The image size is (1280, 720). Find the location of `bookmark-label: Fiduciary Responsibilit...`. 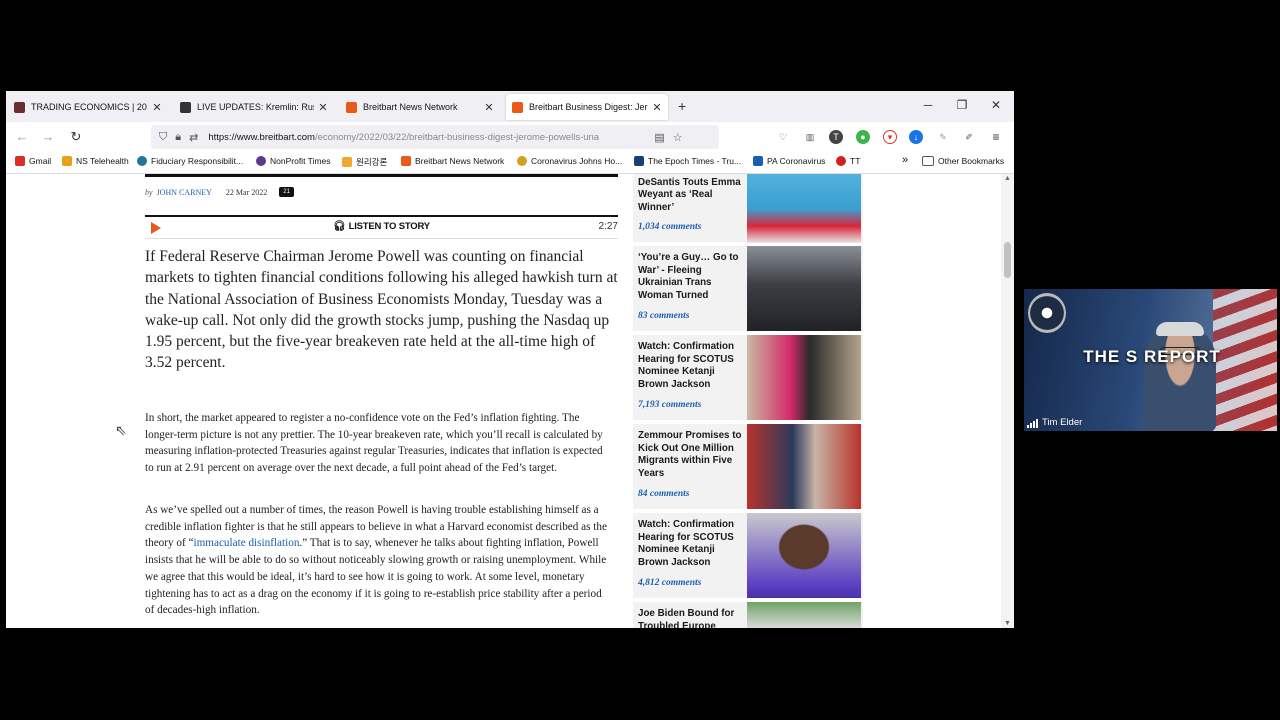

bookmark-label: Fiduciary Responsibilit... is located at coordinates (197, 161).